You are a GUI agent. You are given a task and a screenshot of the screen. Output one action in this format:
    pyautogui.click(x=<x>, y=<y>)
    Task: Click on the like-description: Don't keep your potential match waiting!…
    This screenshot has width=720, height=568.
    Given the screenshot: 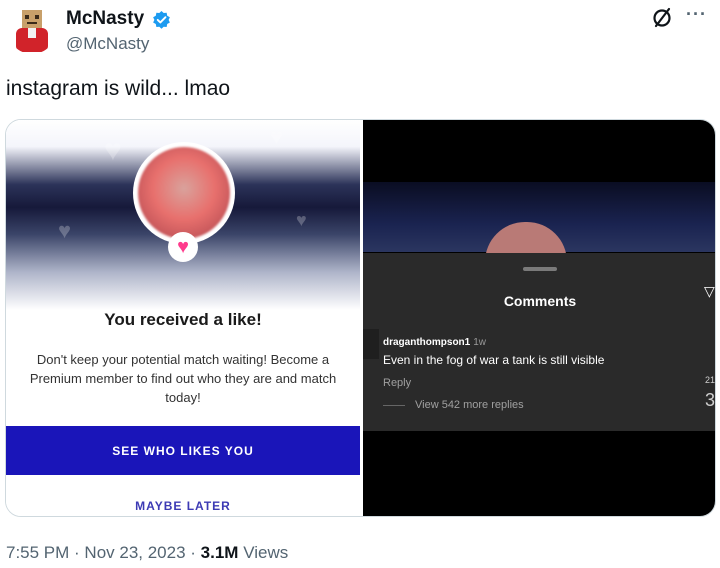 What is the action you would take?
    pyautogui.click(x=183, y=378)
    